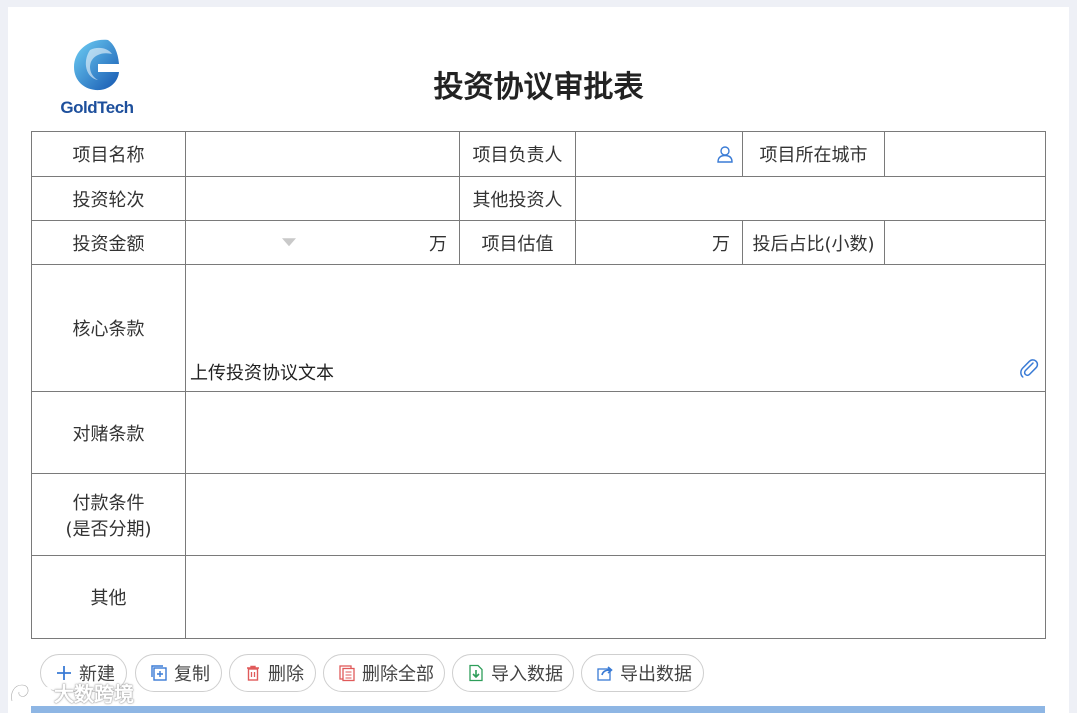 The height and width of the screenshot is (713, 1077). What do you see at coordinates (108, 154) in the screenshot?
I see `project-name-label: 项目名称` at bounding box center [108, 154].